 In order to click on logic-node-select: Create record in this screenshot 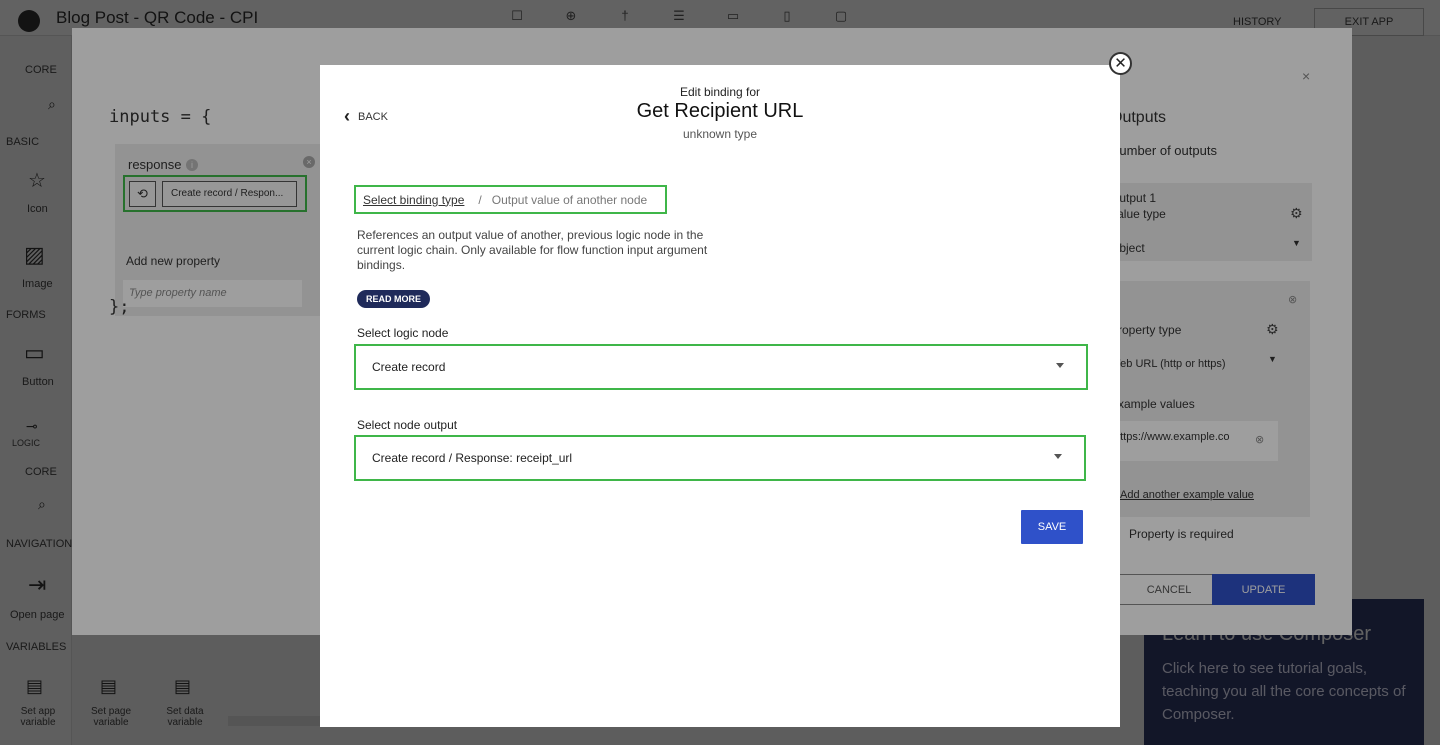, I will do `click(721, 367)`.